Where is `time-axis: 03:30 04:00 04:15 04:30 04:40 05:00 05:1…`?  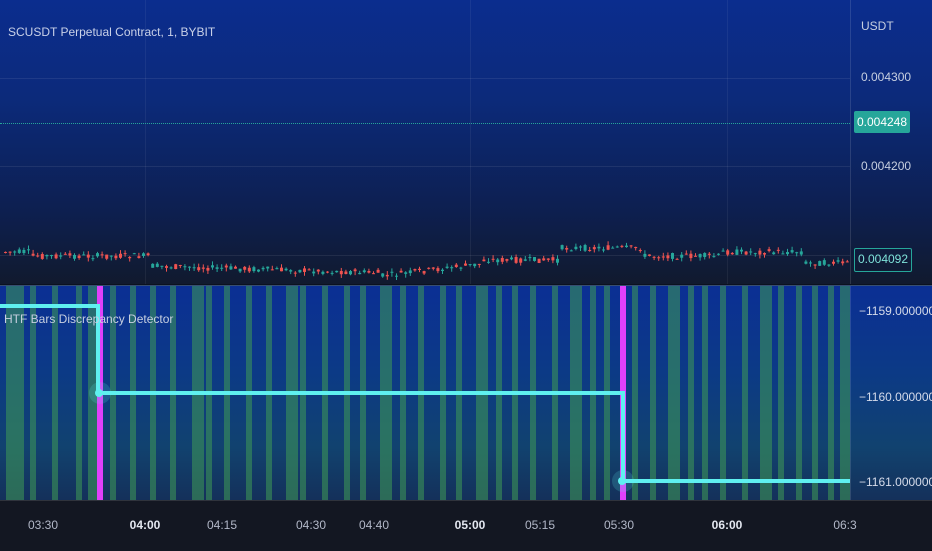
time-axis: 03:30 04:00 04:15 04:30 04:40 05:00 05:1… is located at coordinates (466, 525).